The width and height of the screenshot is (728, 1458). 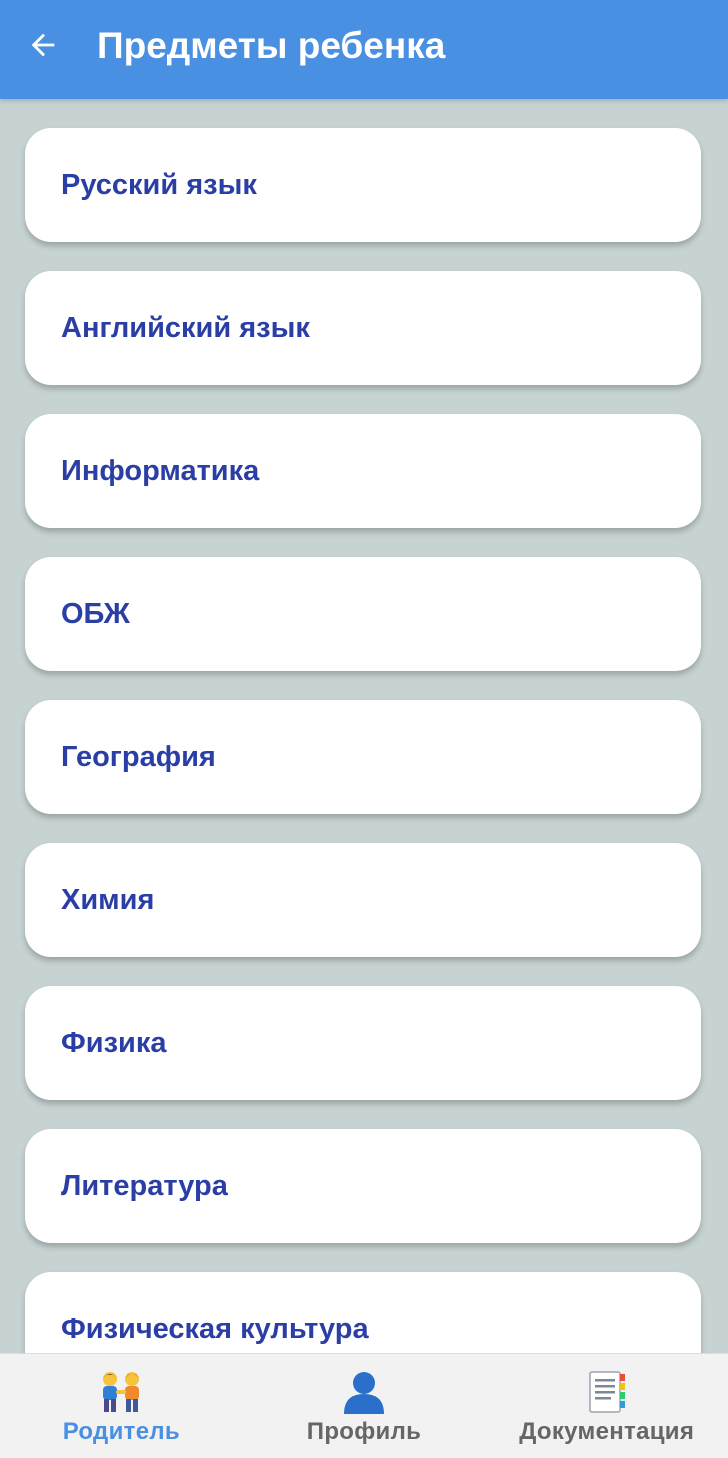 I want to click on nav-item-parent: Родитель, so click(x=121, y=1406).